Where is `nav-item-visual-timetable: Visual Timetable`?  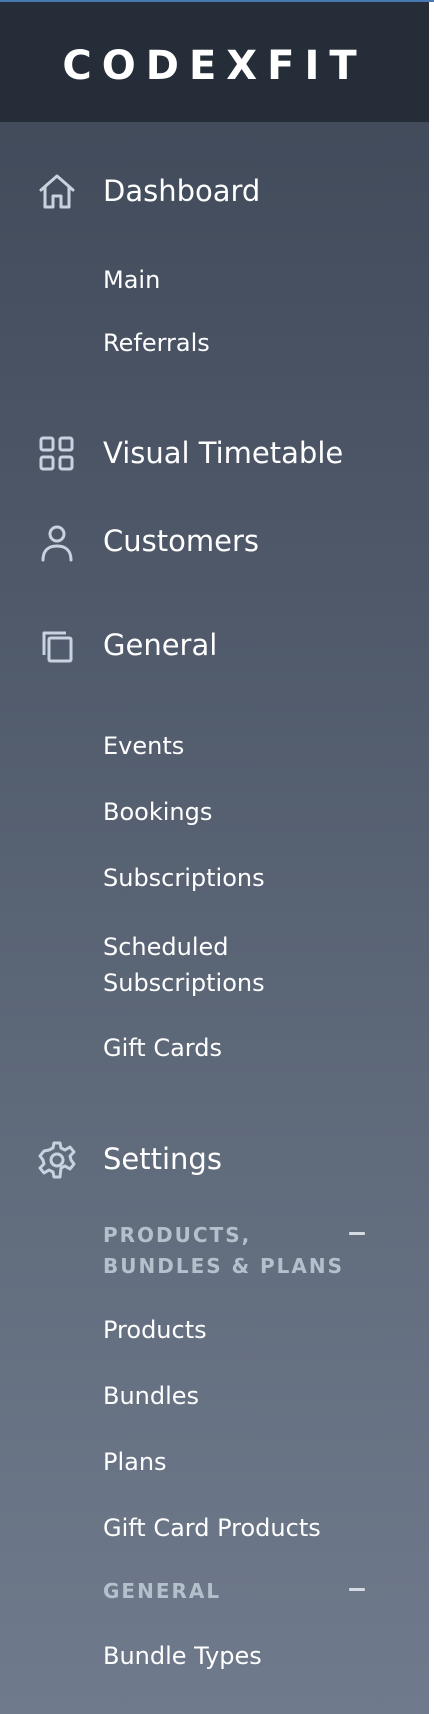 nav-item-visual-timetable: Visual Timetable is located at coordinates (214, 453).